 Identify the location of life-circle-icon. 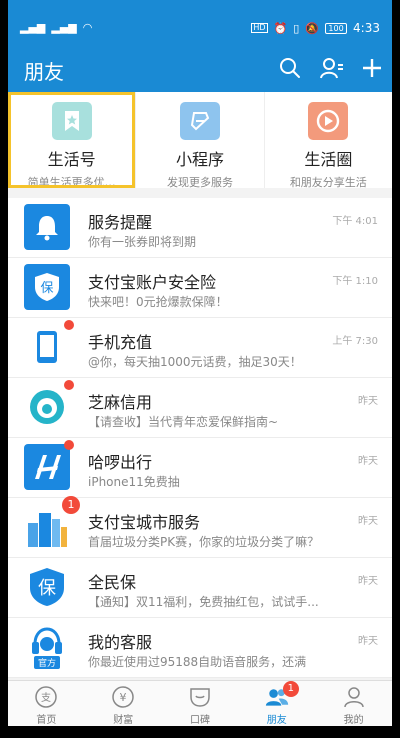
(328, 121).